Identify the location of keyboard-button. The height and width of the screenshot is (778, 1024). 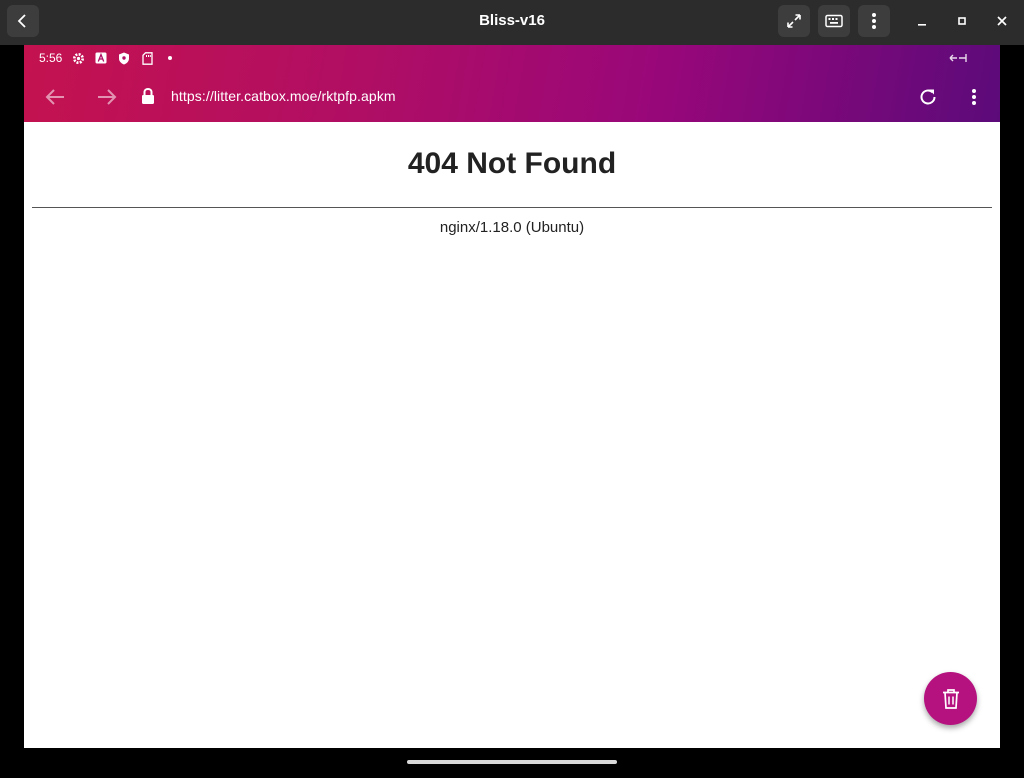
(834, 21).